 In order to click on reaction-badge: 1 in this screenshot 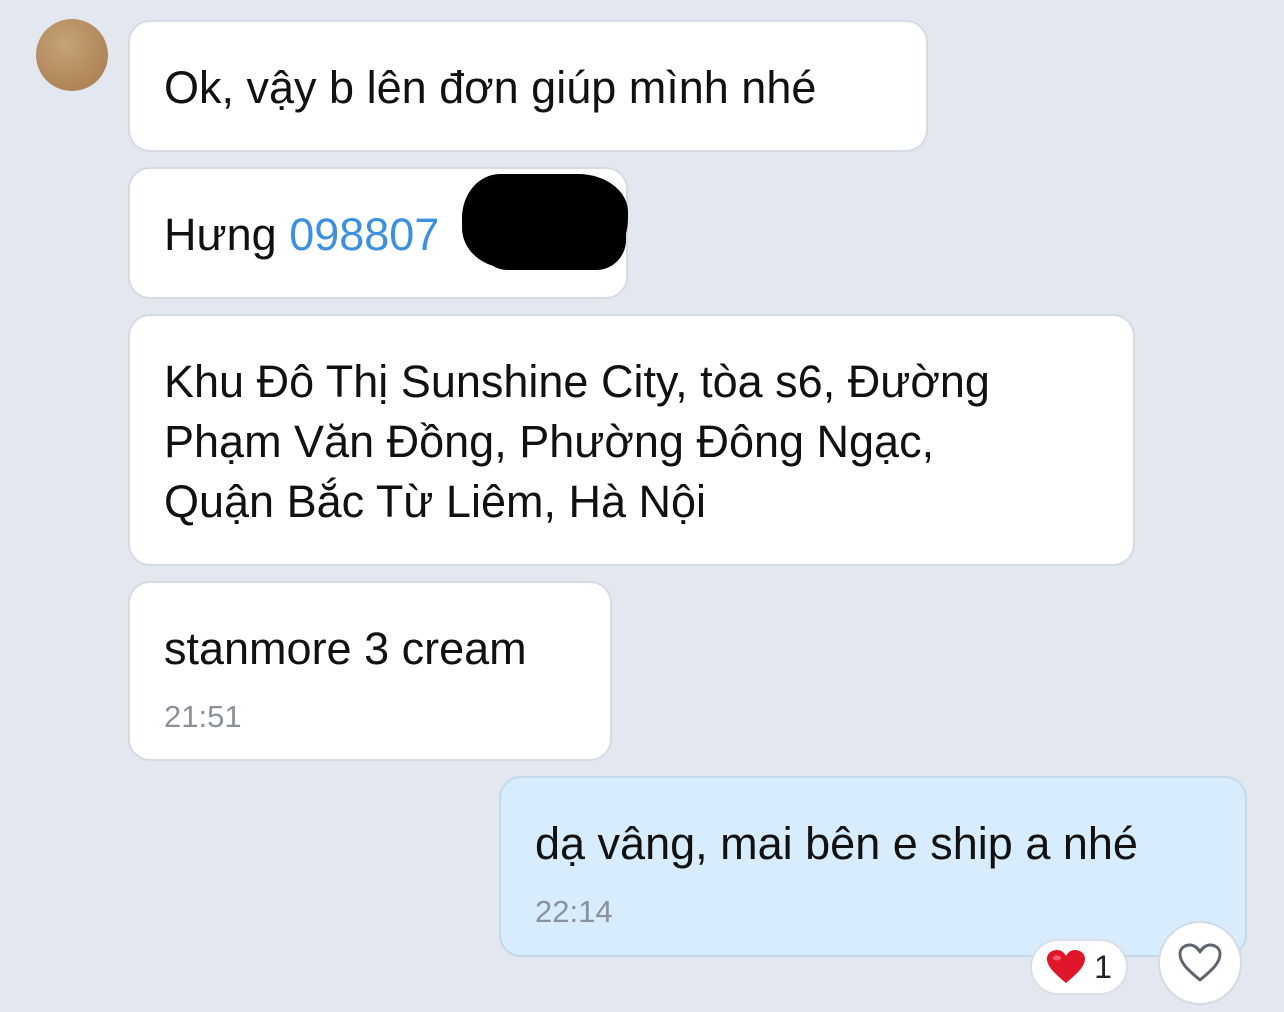, I will do `click(1079, 967)`.